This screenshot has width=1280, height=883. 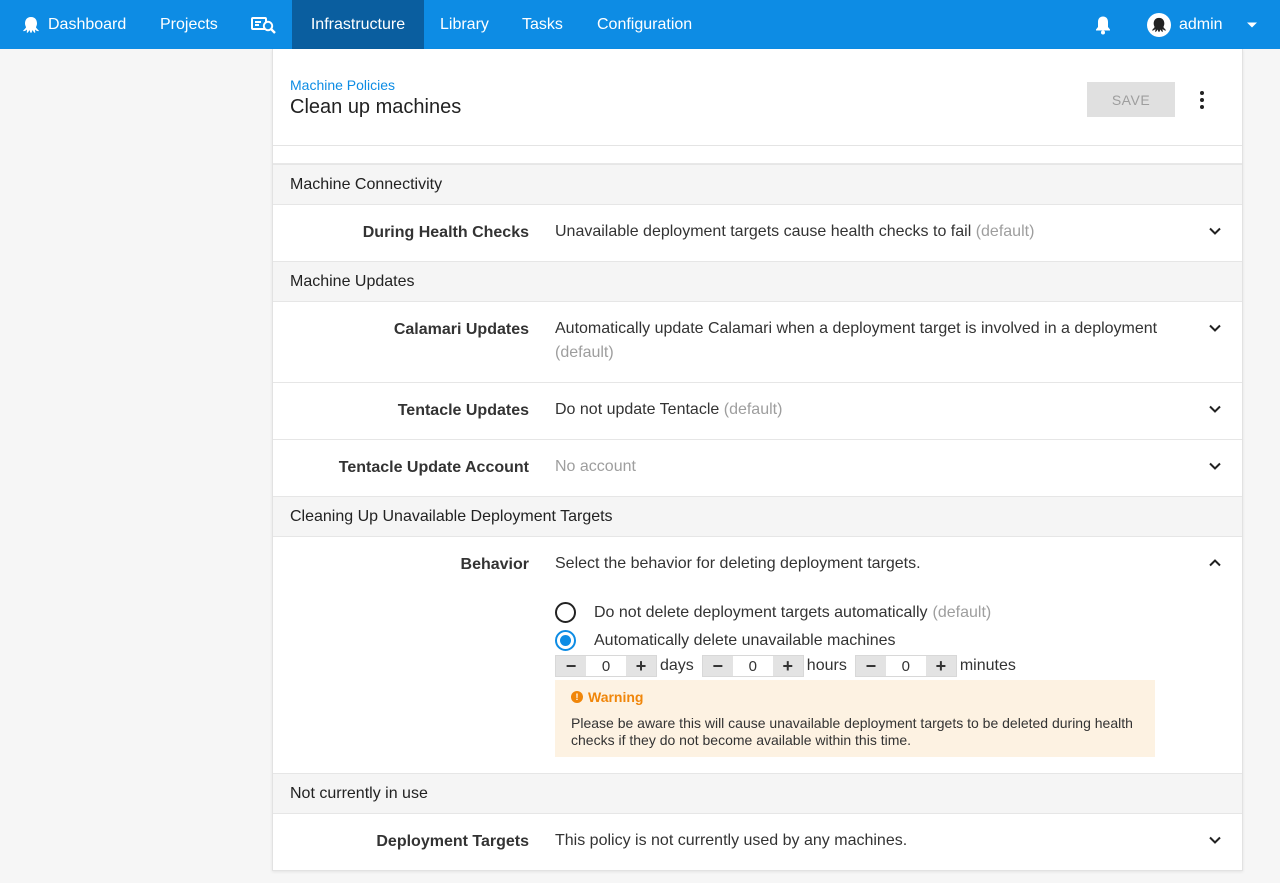 I want to click on radio-button, so click(x=565, y=612).